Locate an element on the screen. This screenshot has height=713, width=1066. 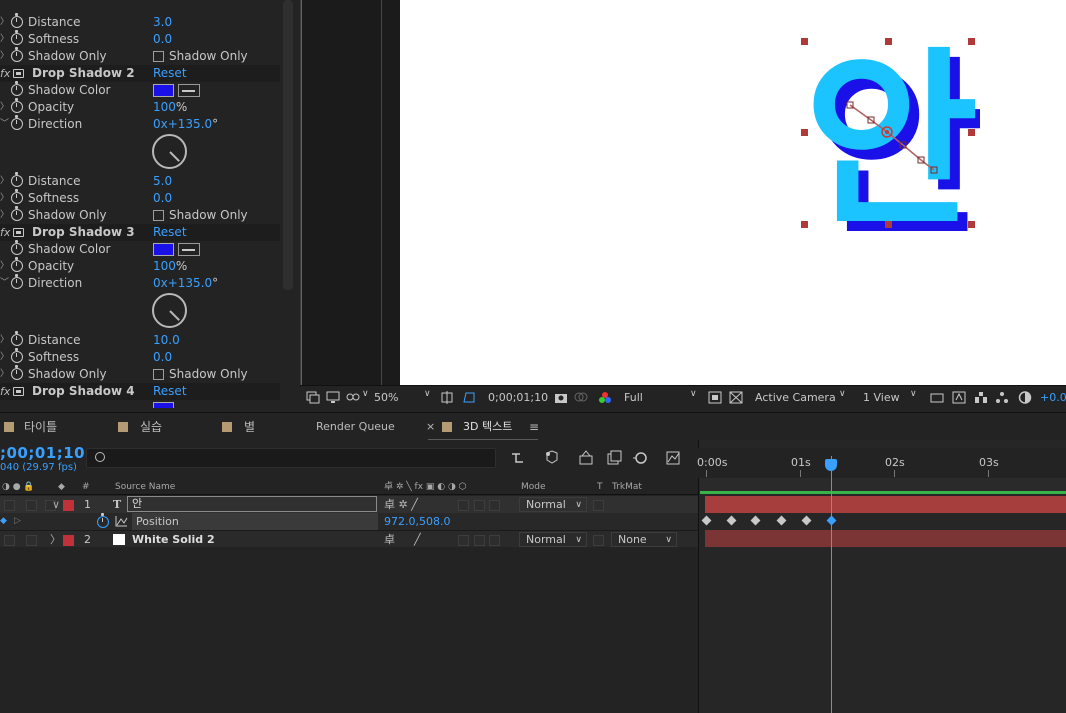
property-value: 0x+135.0° is located at coordinates (185, 124).